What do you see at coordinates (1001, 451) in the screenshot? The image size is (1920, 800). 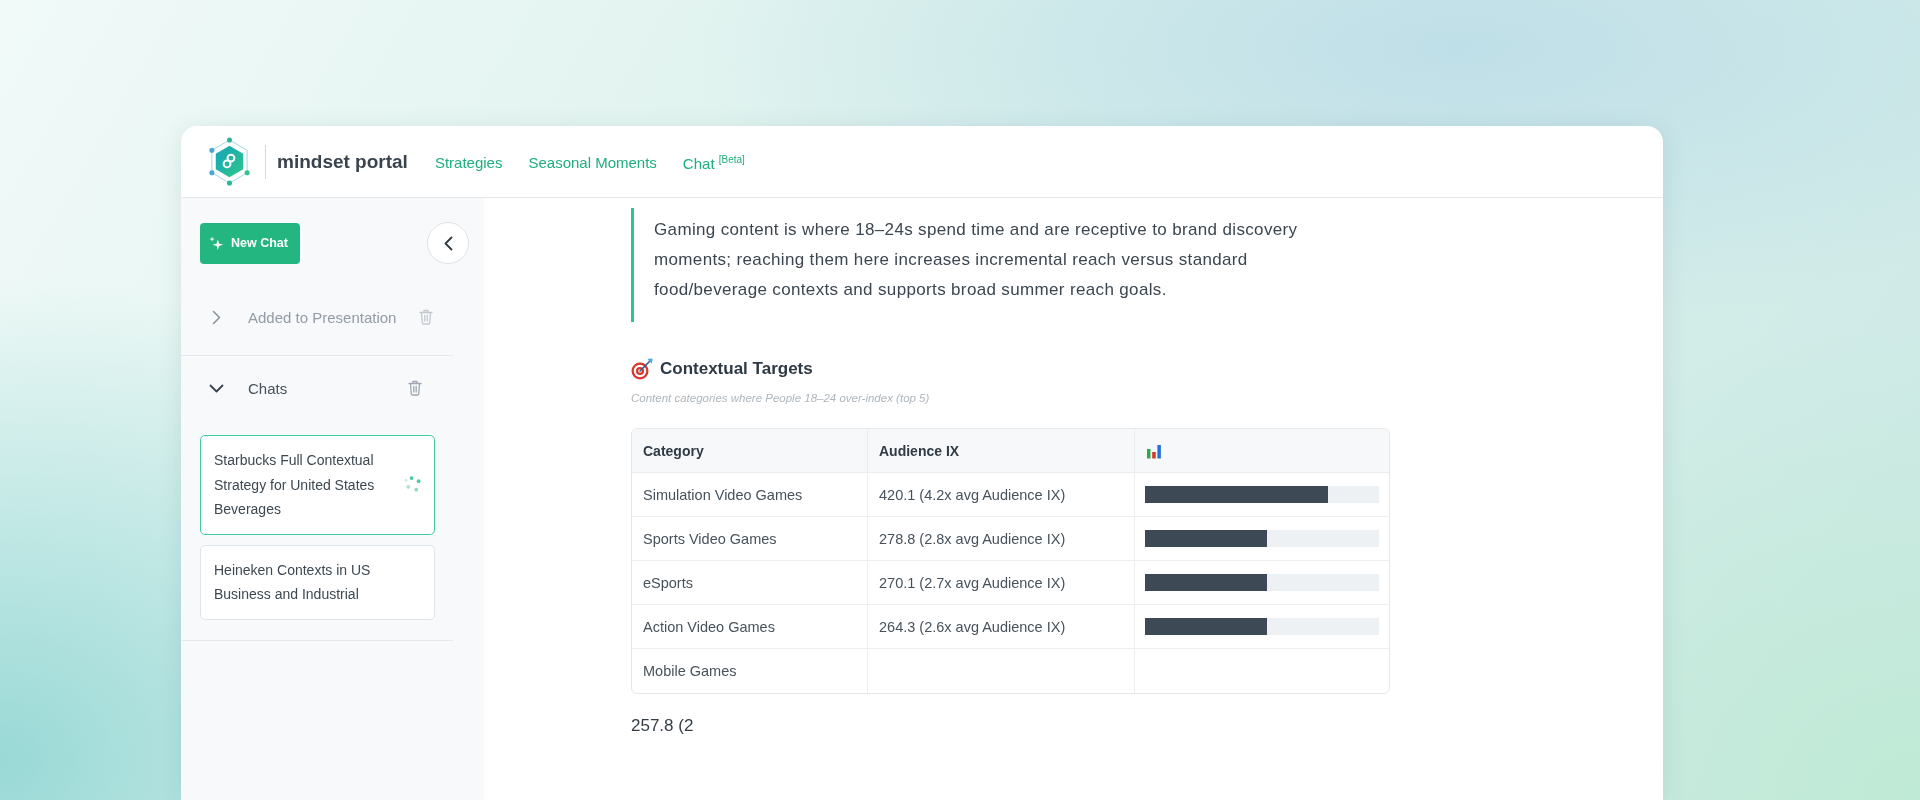 I see `column-header: Audience IX` at bounding box center [1001, 451].